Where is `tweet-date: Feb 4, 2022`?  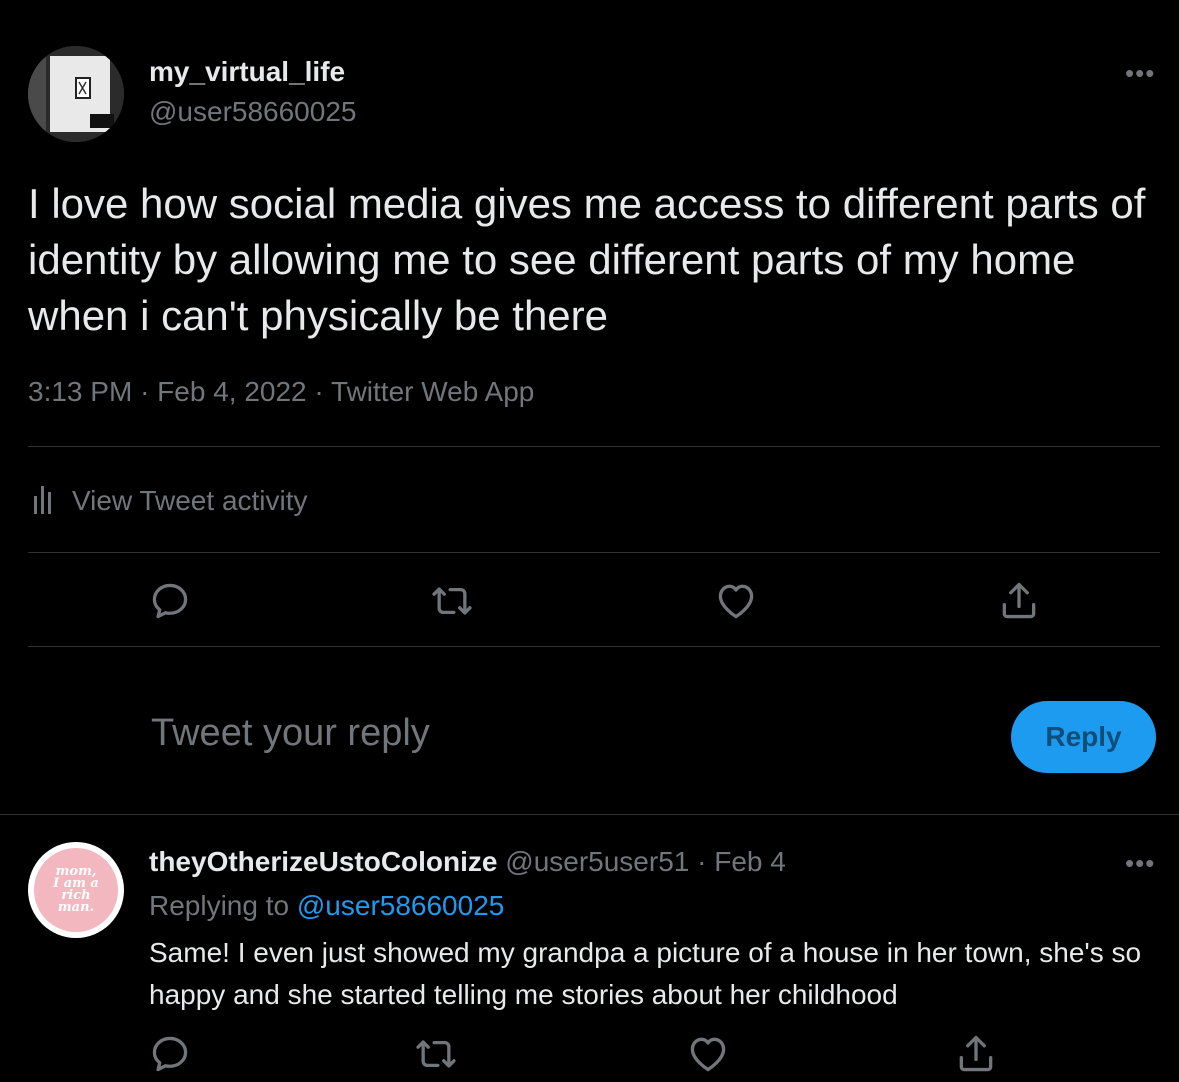
tweet-date: Feb 4, 2022 is located at coordinates (231, 391).